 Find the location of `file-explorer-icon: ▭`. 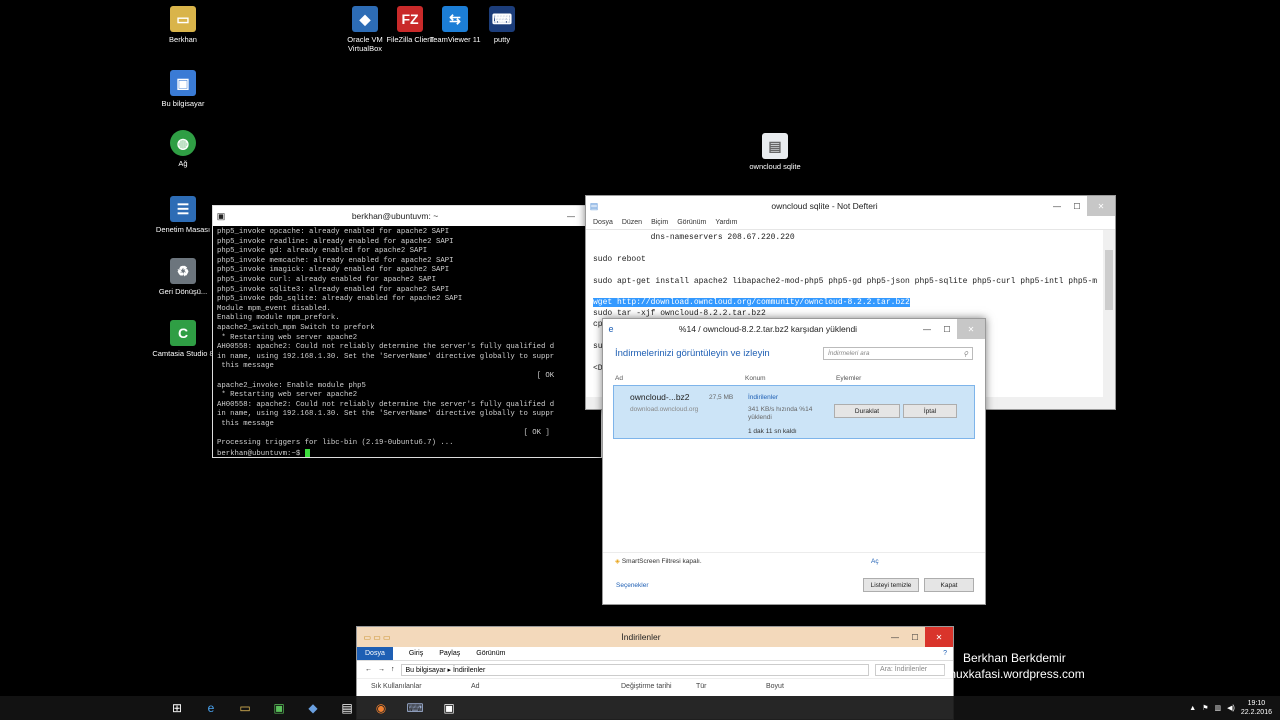

file-explorer-icon: ▭ is located at coordinates (245, 708).